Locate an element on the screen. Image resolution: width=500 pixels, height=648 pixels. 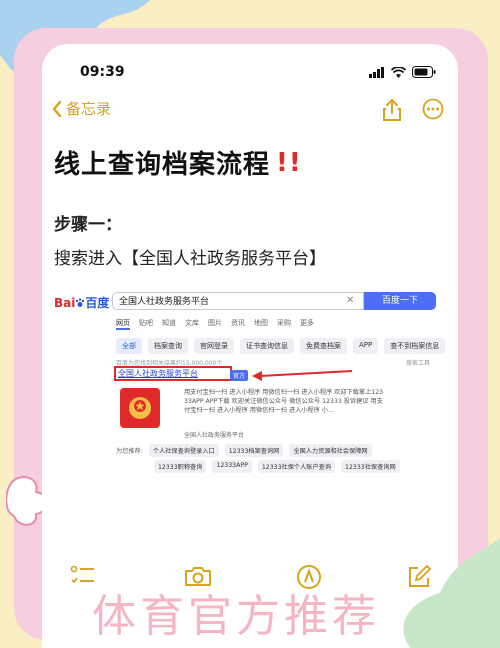
baidu-search-button: 百度一下 is located at coordinates (400, 301).